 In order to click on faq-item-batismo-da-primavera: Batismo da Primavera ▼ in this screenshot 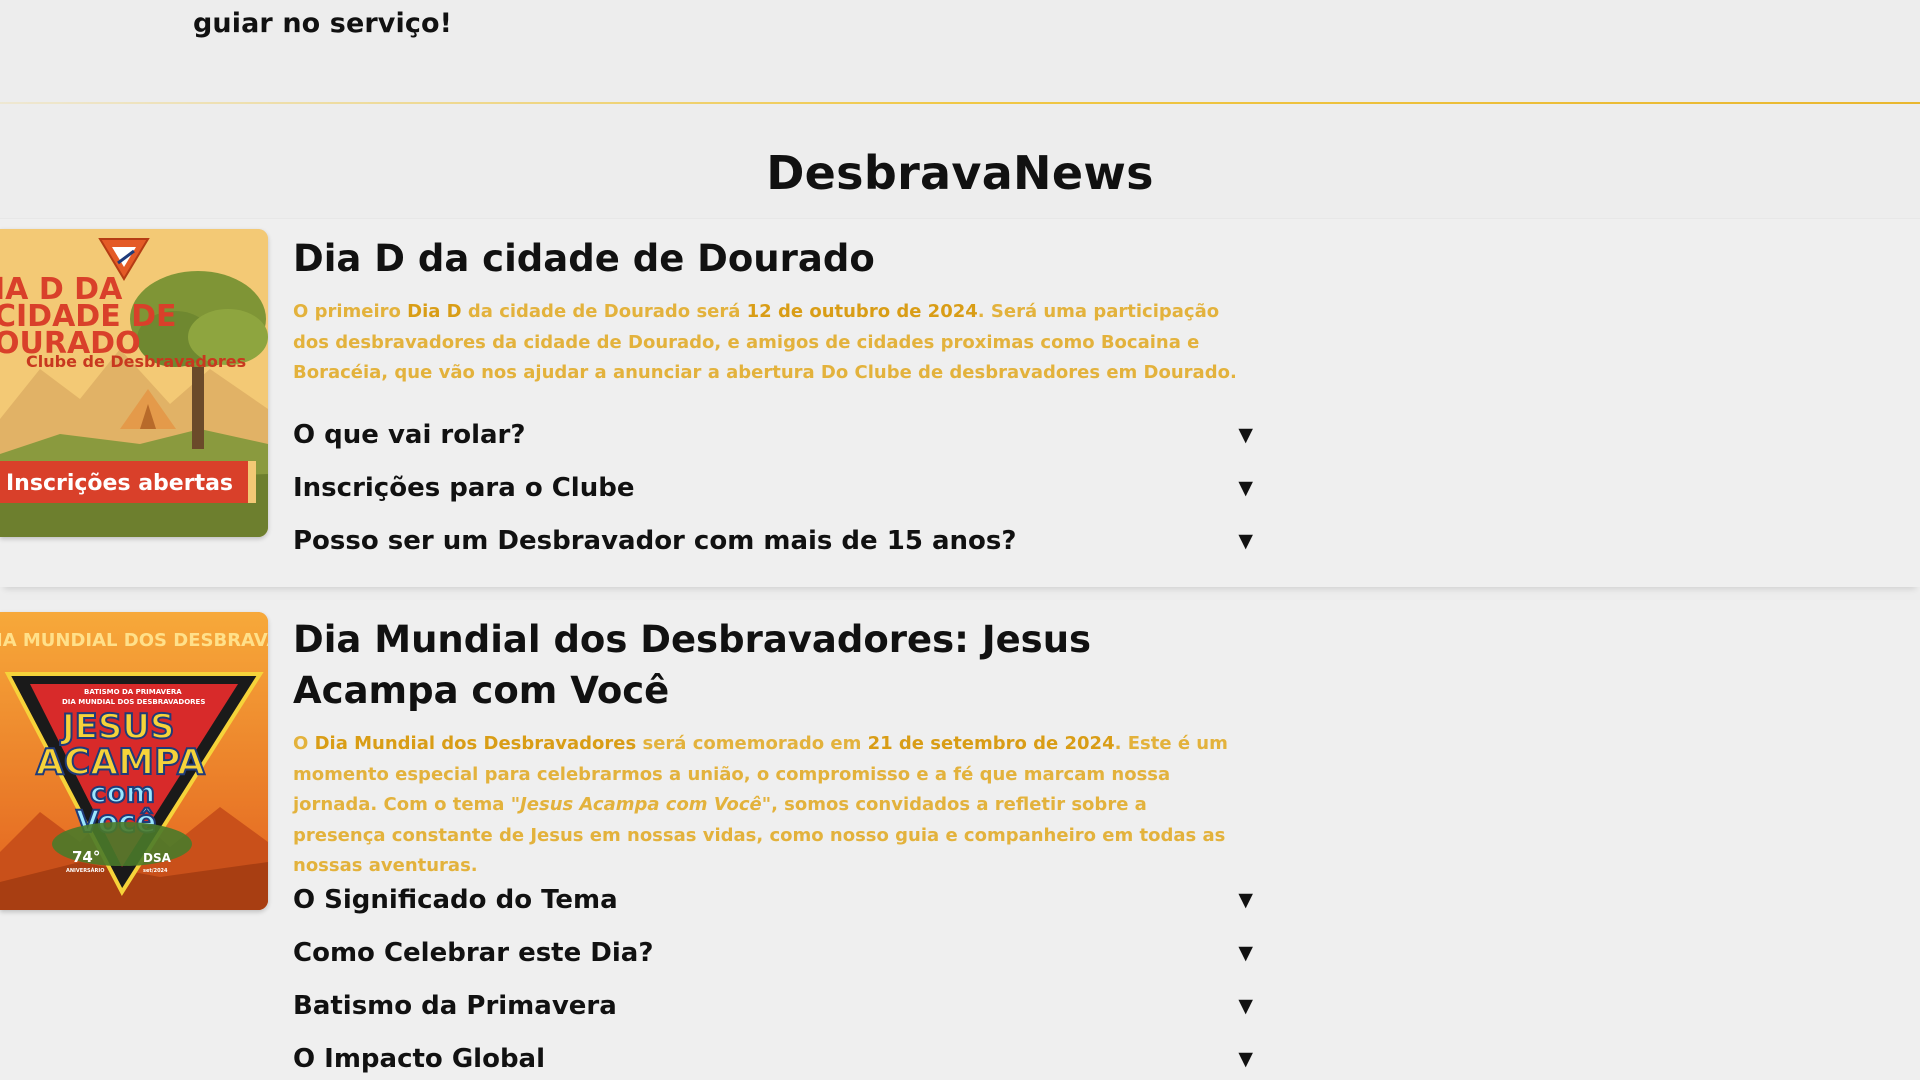, I will do `click(773, 1006)`.